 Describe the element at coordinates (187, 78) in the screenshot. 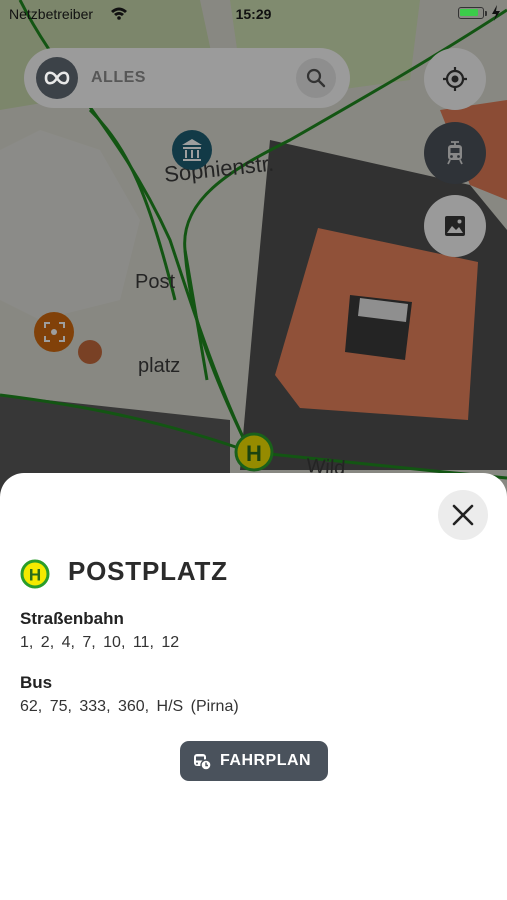

I see `search-bar: ALLES` at that location.